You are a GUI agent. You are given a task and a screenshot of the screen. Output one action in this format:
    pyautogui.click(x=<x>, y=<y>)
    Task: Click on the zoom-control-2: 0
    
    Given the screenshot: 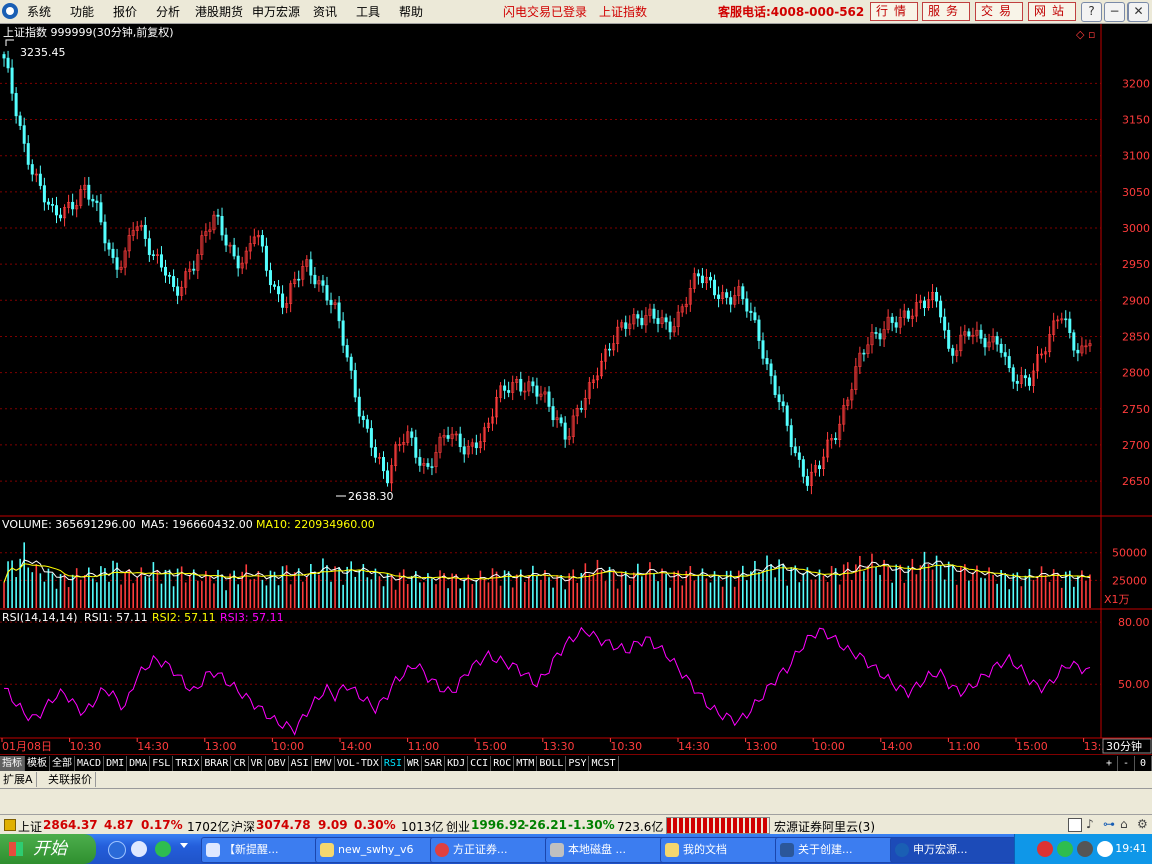 What is the action you would take?
    pyautogui.click(x=1143, y=763)
    